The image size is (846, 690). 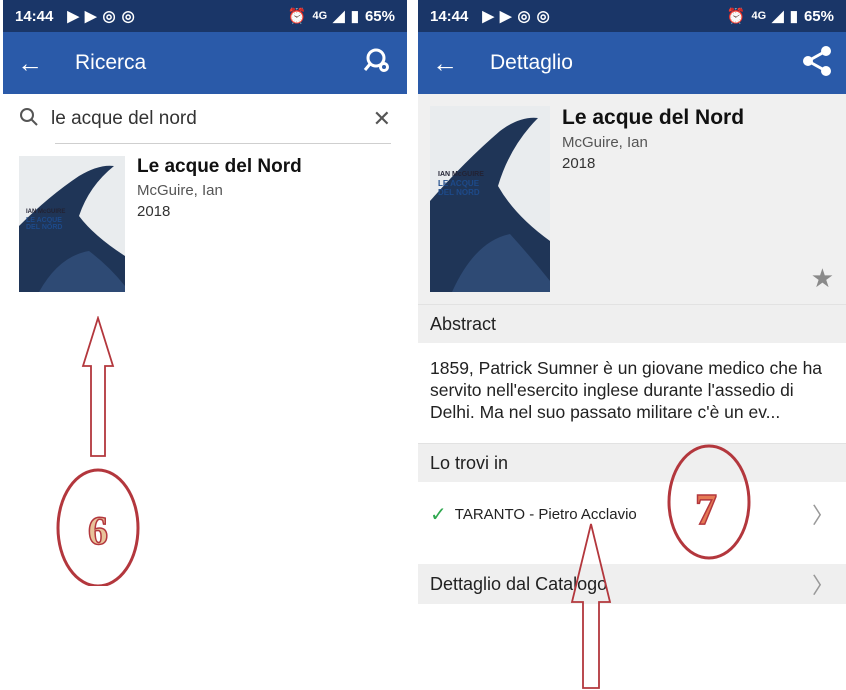 What do you see at coordinates (706, 509) in the screenshot?
I see `annotation-number: 7` at bounding box center [706, 509].